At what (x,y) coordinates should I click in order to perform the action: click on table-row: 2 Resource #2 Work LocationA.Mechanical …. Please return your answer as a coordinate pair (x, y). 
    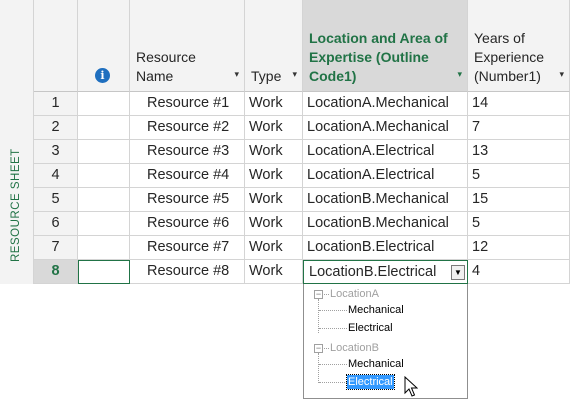
    Looking at the image, I should click on (302, 128).